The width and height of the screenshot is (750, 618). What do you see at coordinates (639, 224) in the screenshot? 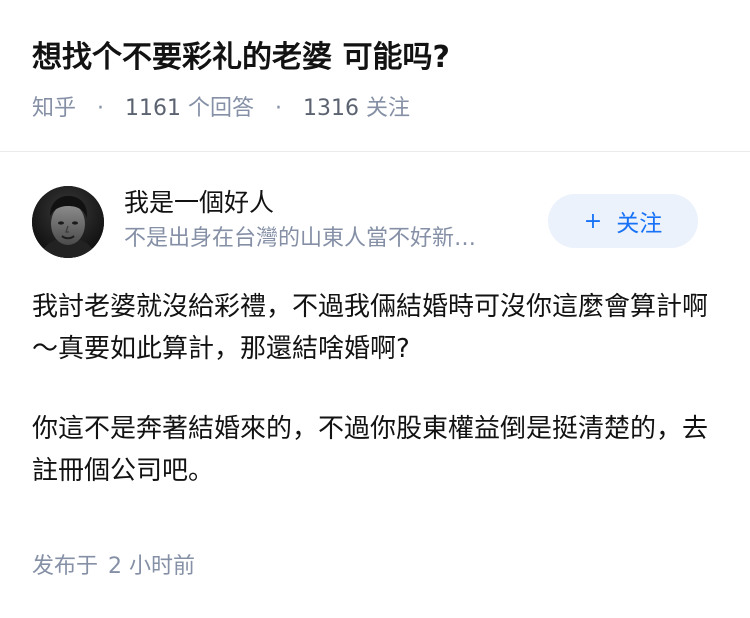
I see `follow-button-label: 关注` at bounding box center [639, 224].